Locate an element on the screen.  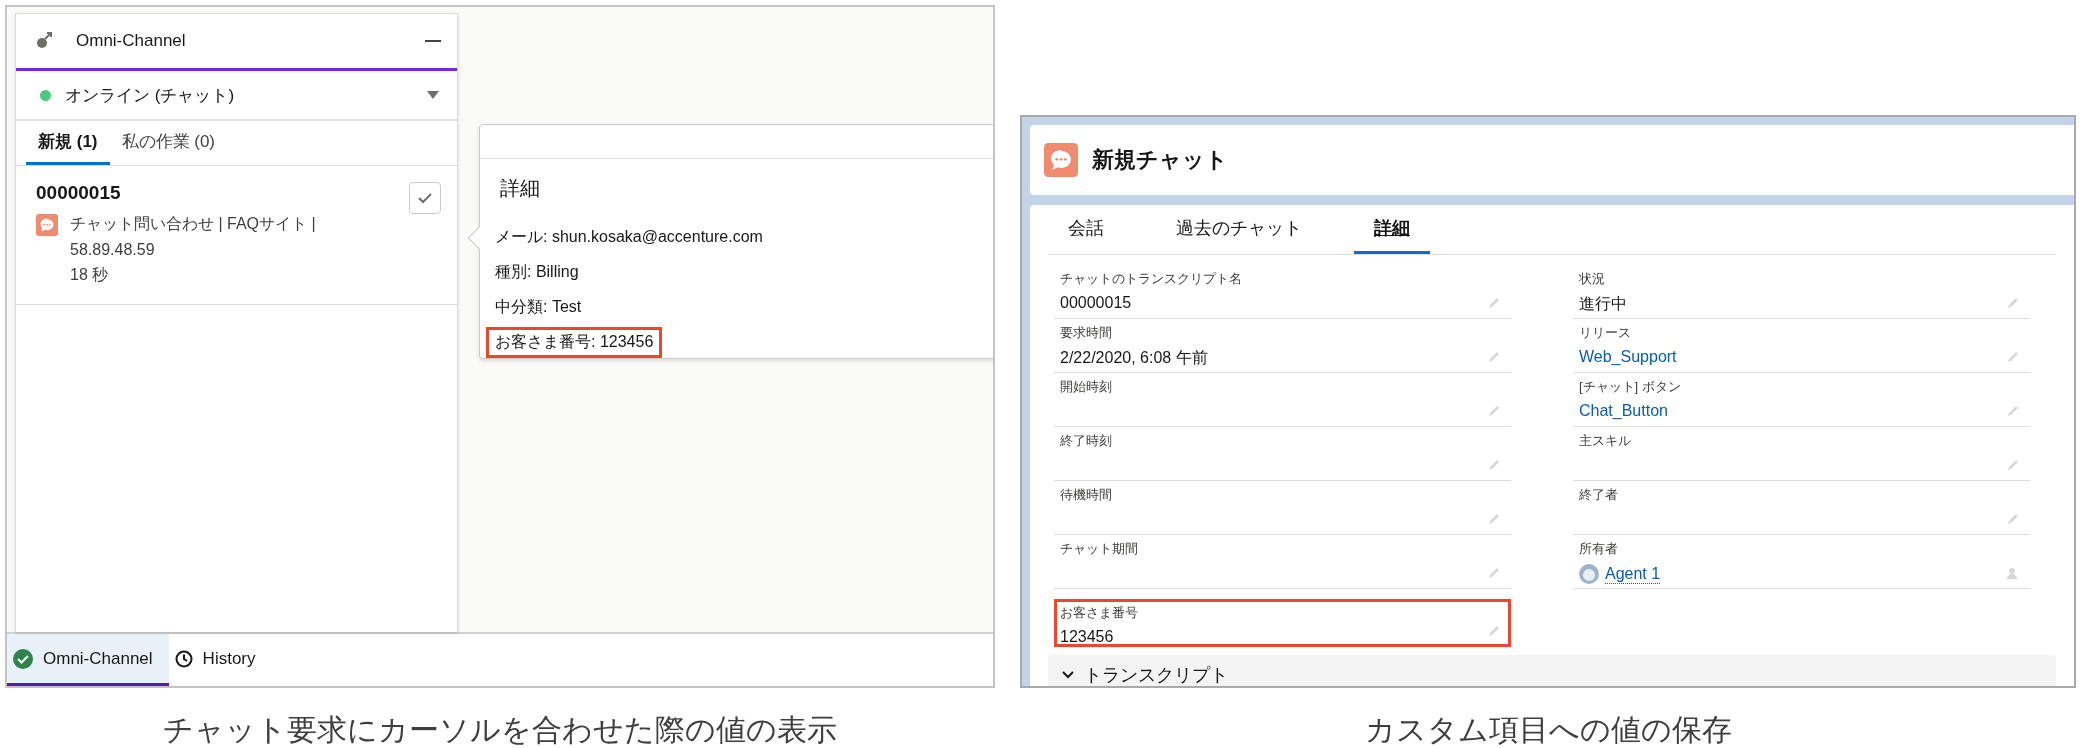
popover-detail: 中分類: Test is located at coordinates (538, 307).